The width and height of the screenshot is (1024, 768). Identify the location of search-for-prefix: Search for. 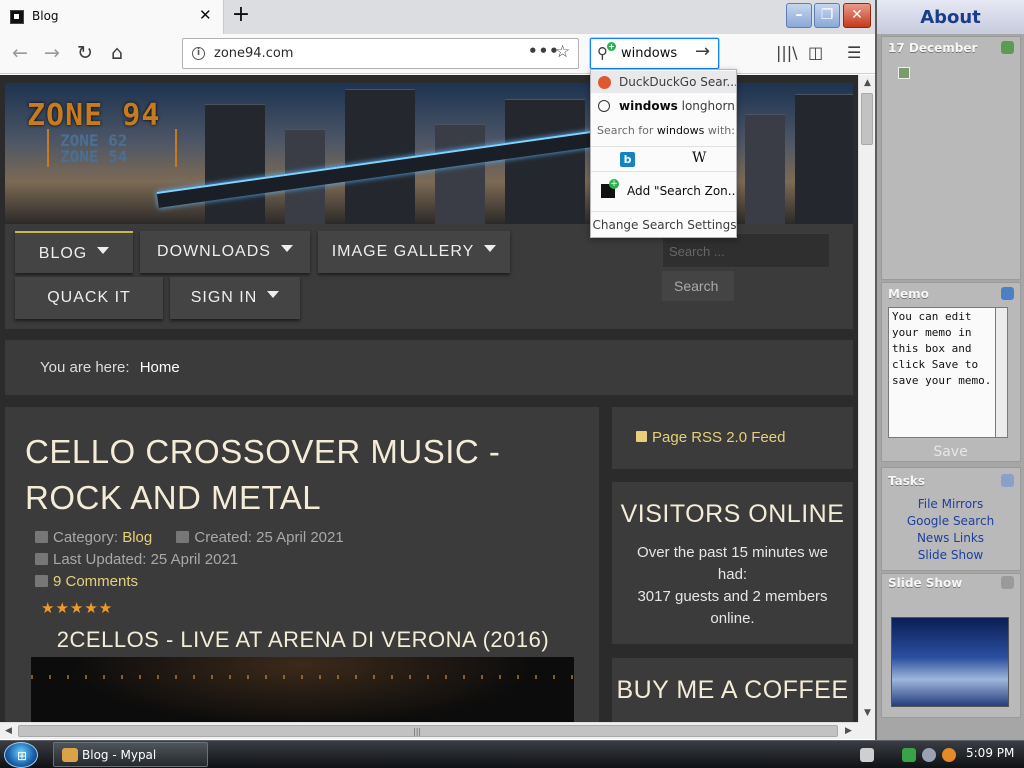
(627, 130).